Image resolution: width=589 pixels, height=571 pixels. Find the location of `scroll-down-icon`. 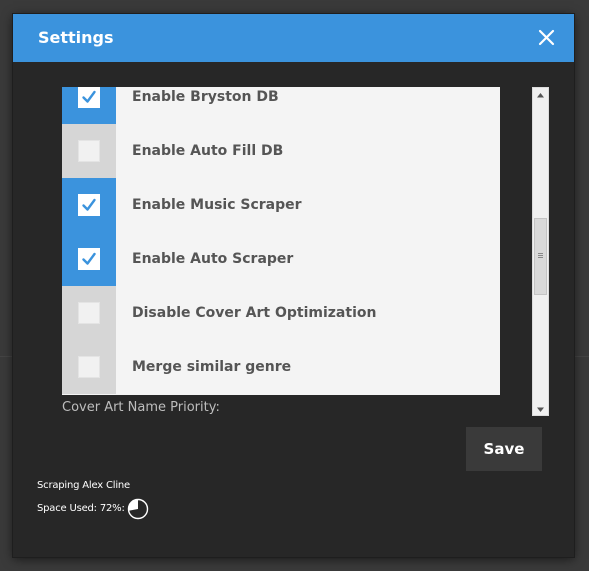

scroll-down-icon is located at coordinates (540, 409).